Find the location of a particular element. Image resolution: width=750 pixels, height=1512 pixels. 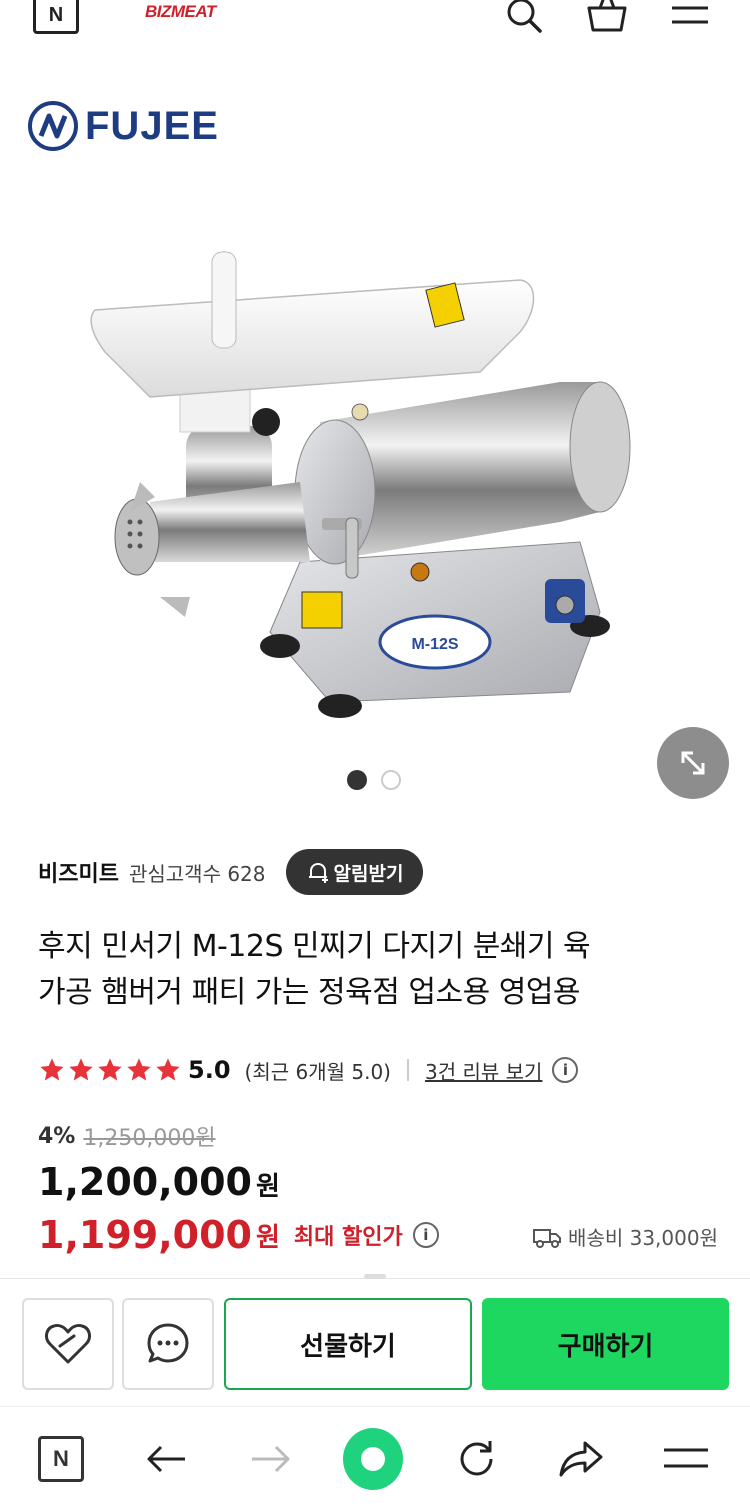

original-price-row: 4% 1,250,000원 is located at coordinates (127, 1136).